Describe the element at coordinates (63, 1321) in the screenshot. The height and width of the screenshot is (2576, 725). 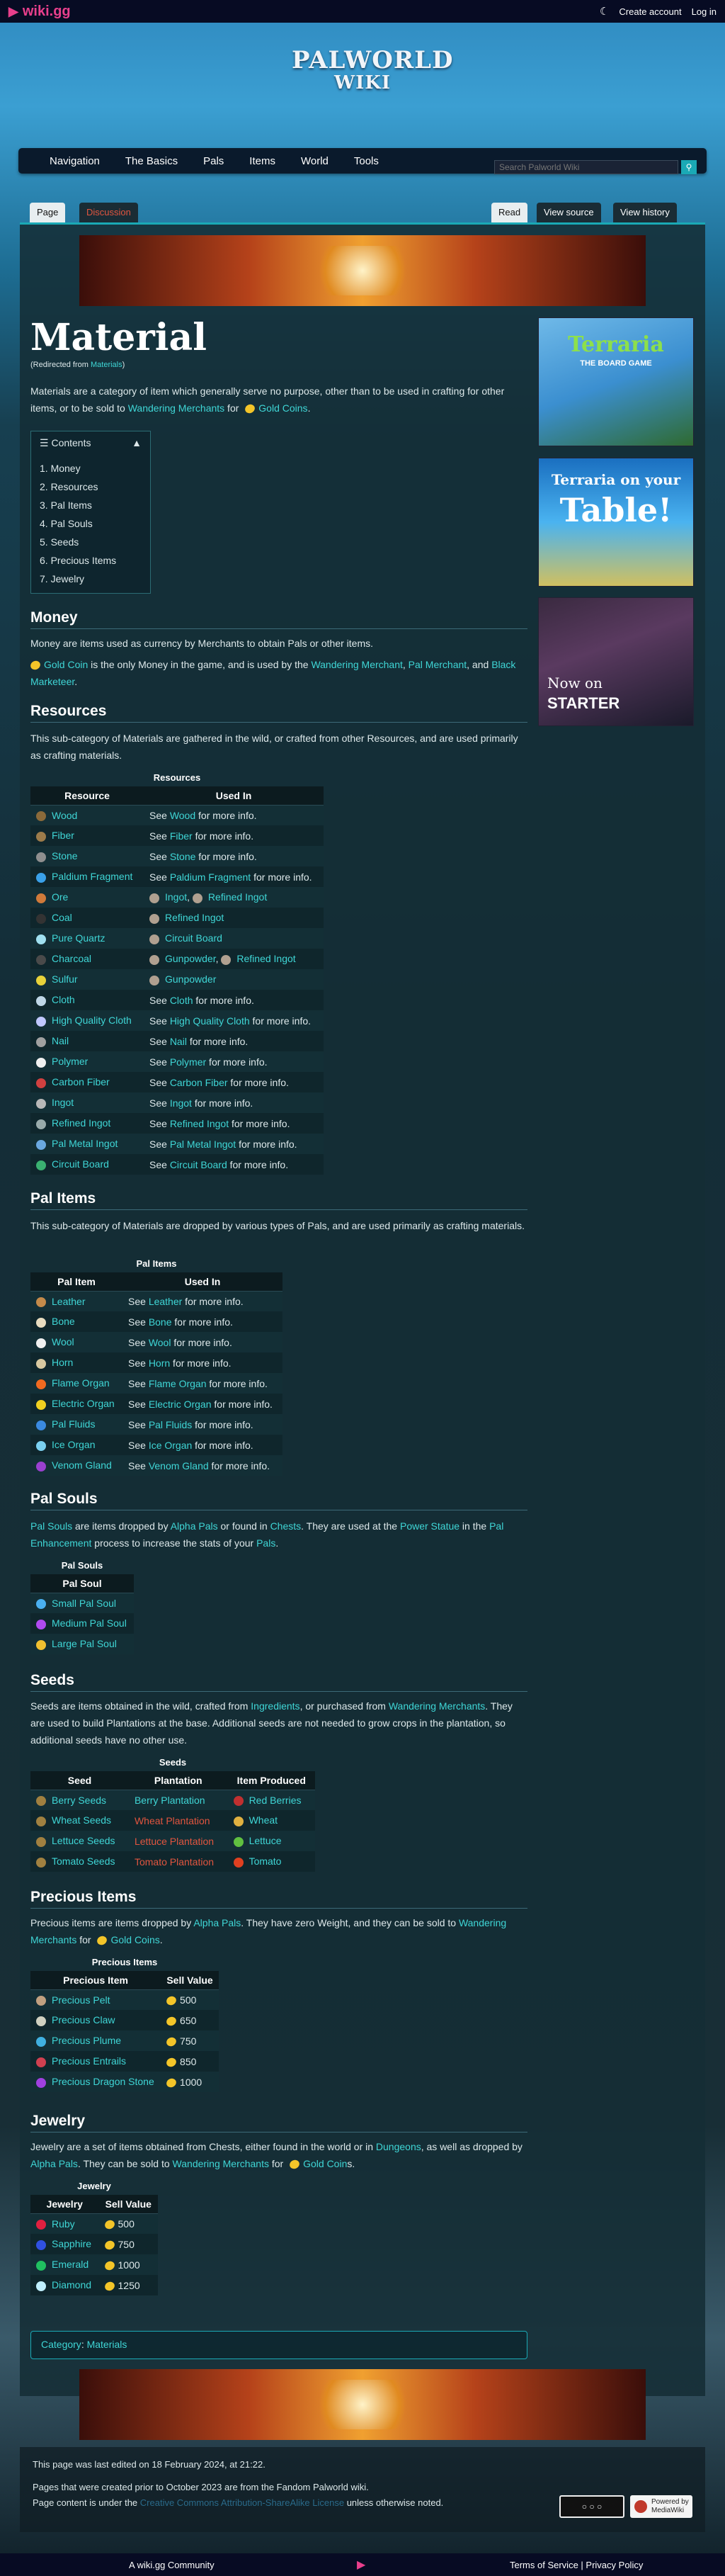
I see `pal-item-name-link: Bone` at that location.